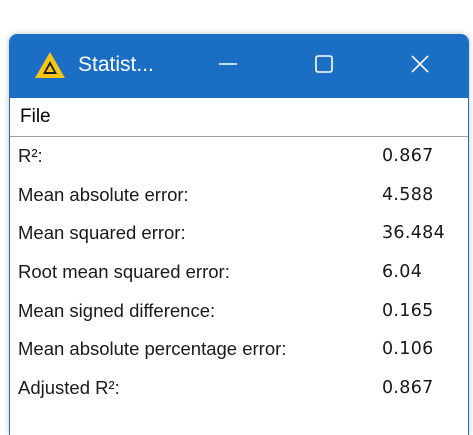 This screenshot has height=435, width=473. Describe the element at coordinates (408, 349) in the screenshot. I see `stat-value: 0.106` at that location.